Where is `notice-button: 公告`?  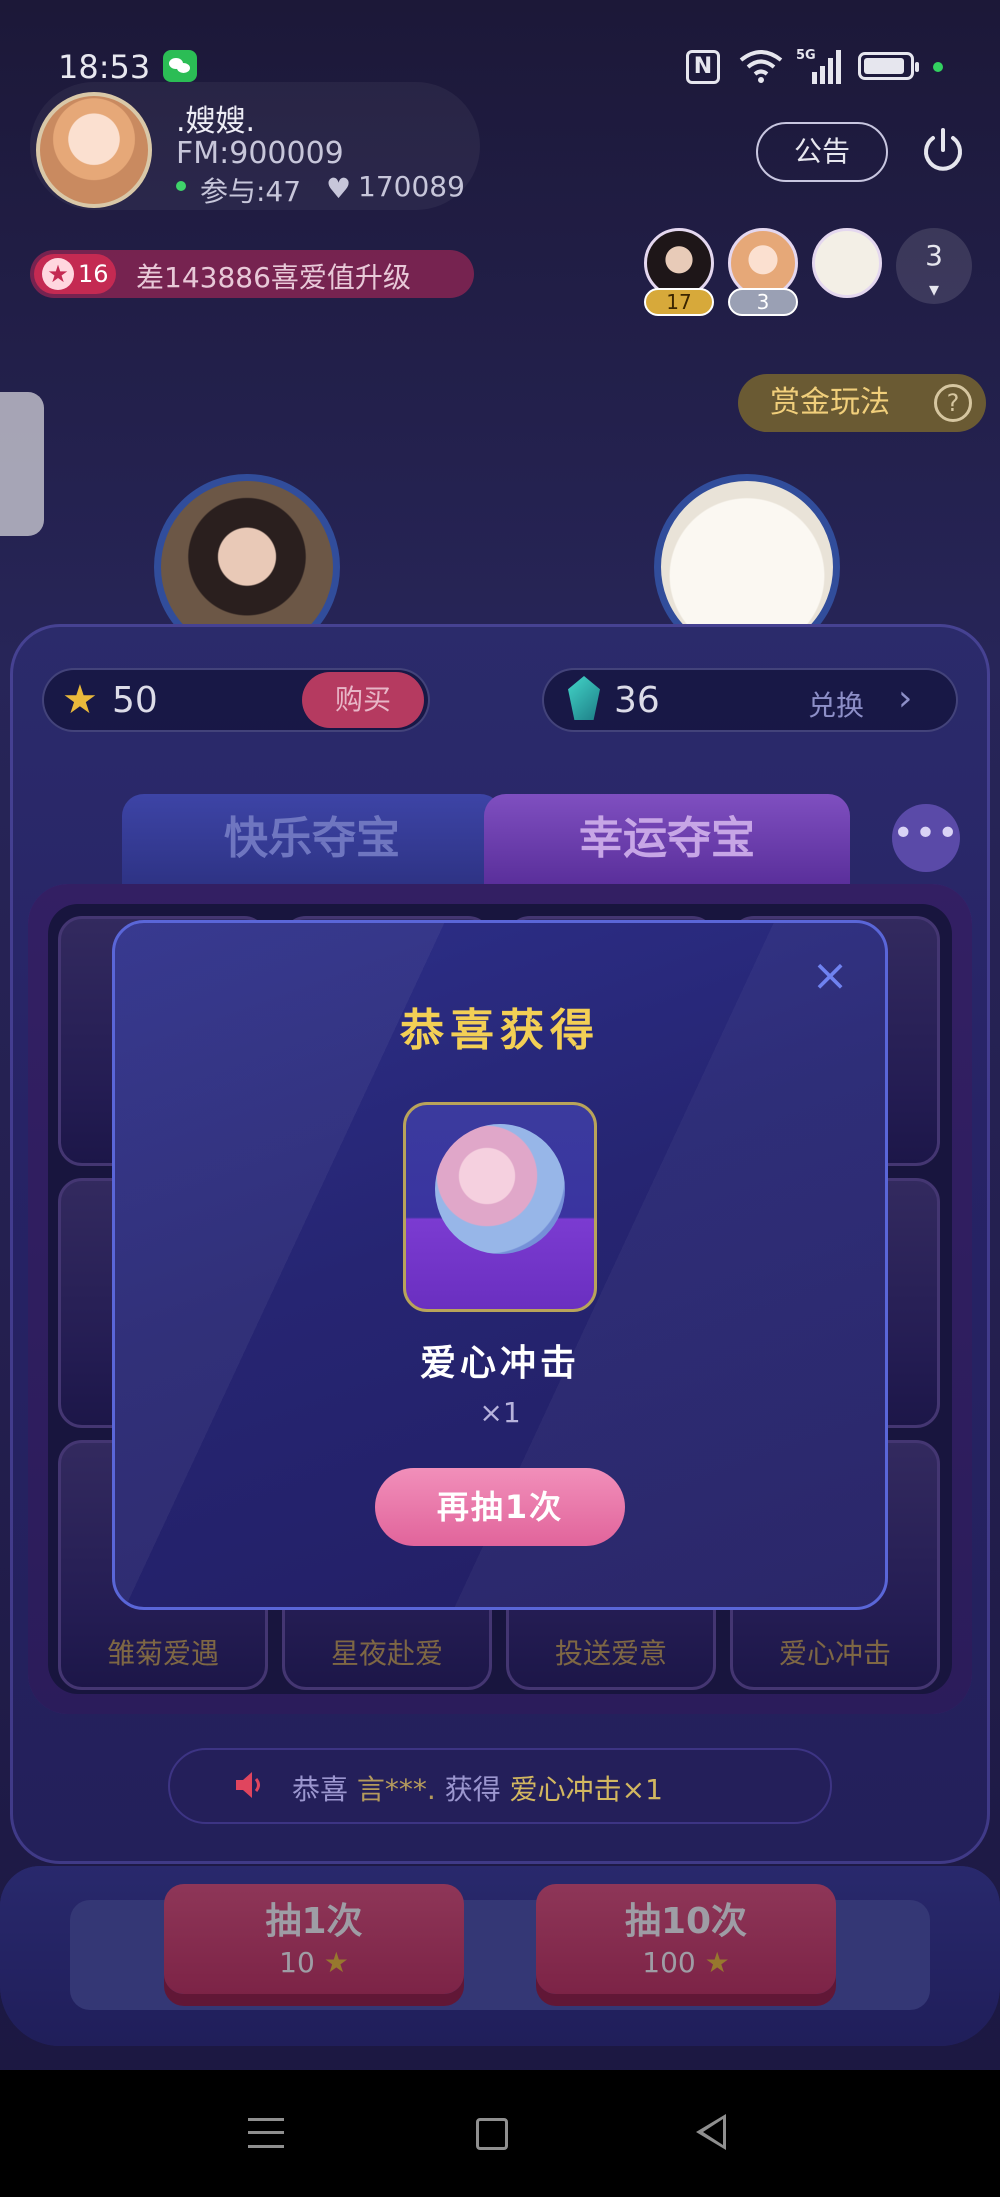
notice-button: 公告 is located at coordinates (822, 152).